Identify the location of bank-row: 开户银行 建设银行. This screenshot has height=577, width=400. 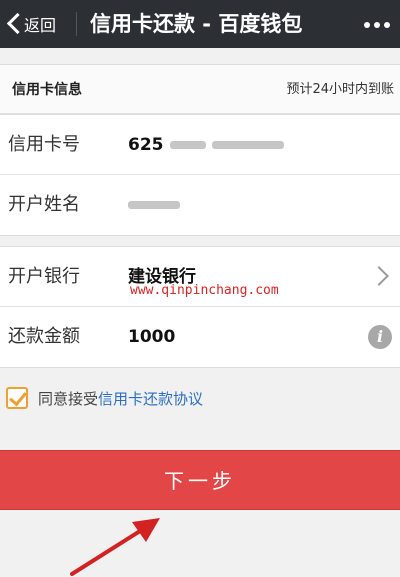
(200, 277).